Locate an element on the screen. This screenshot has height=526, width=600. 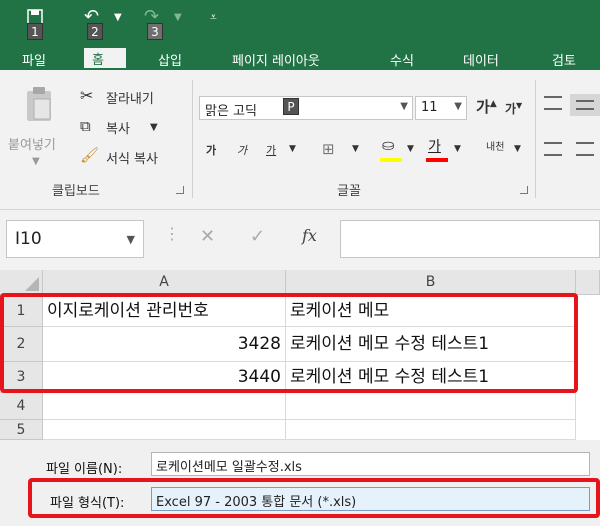
select-all-button is located at coordinates (21, 282).